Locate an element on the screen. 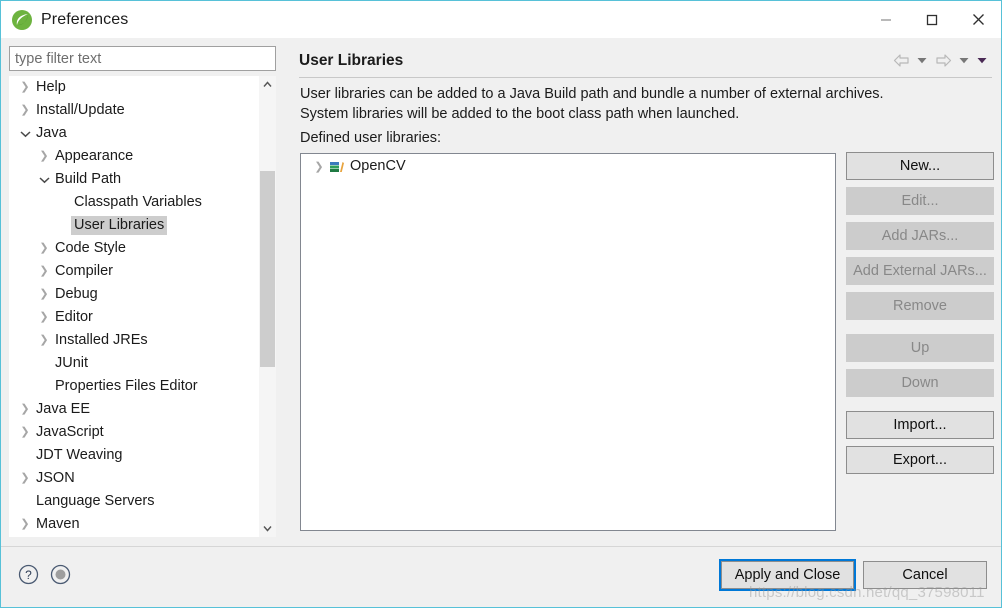  tree-item-label: JDT Weaving is located at coordinates (79, 455).